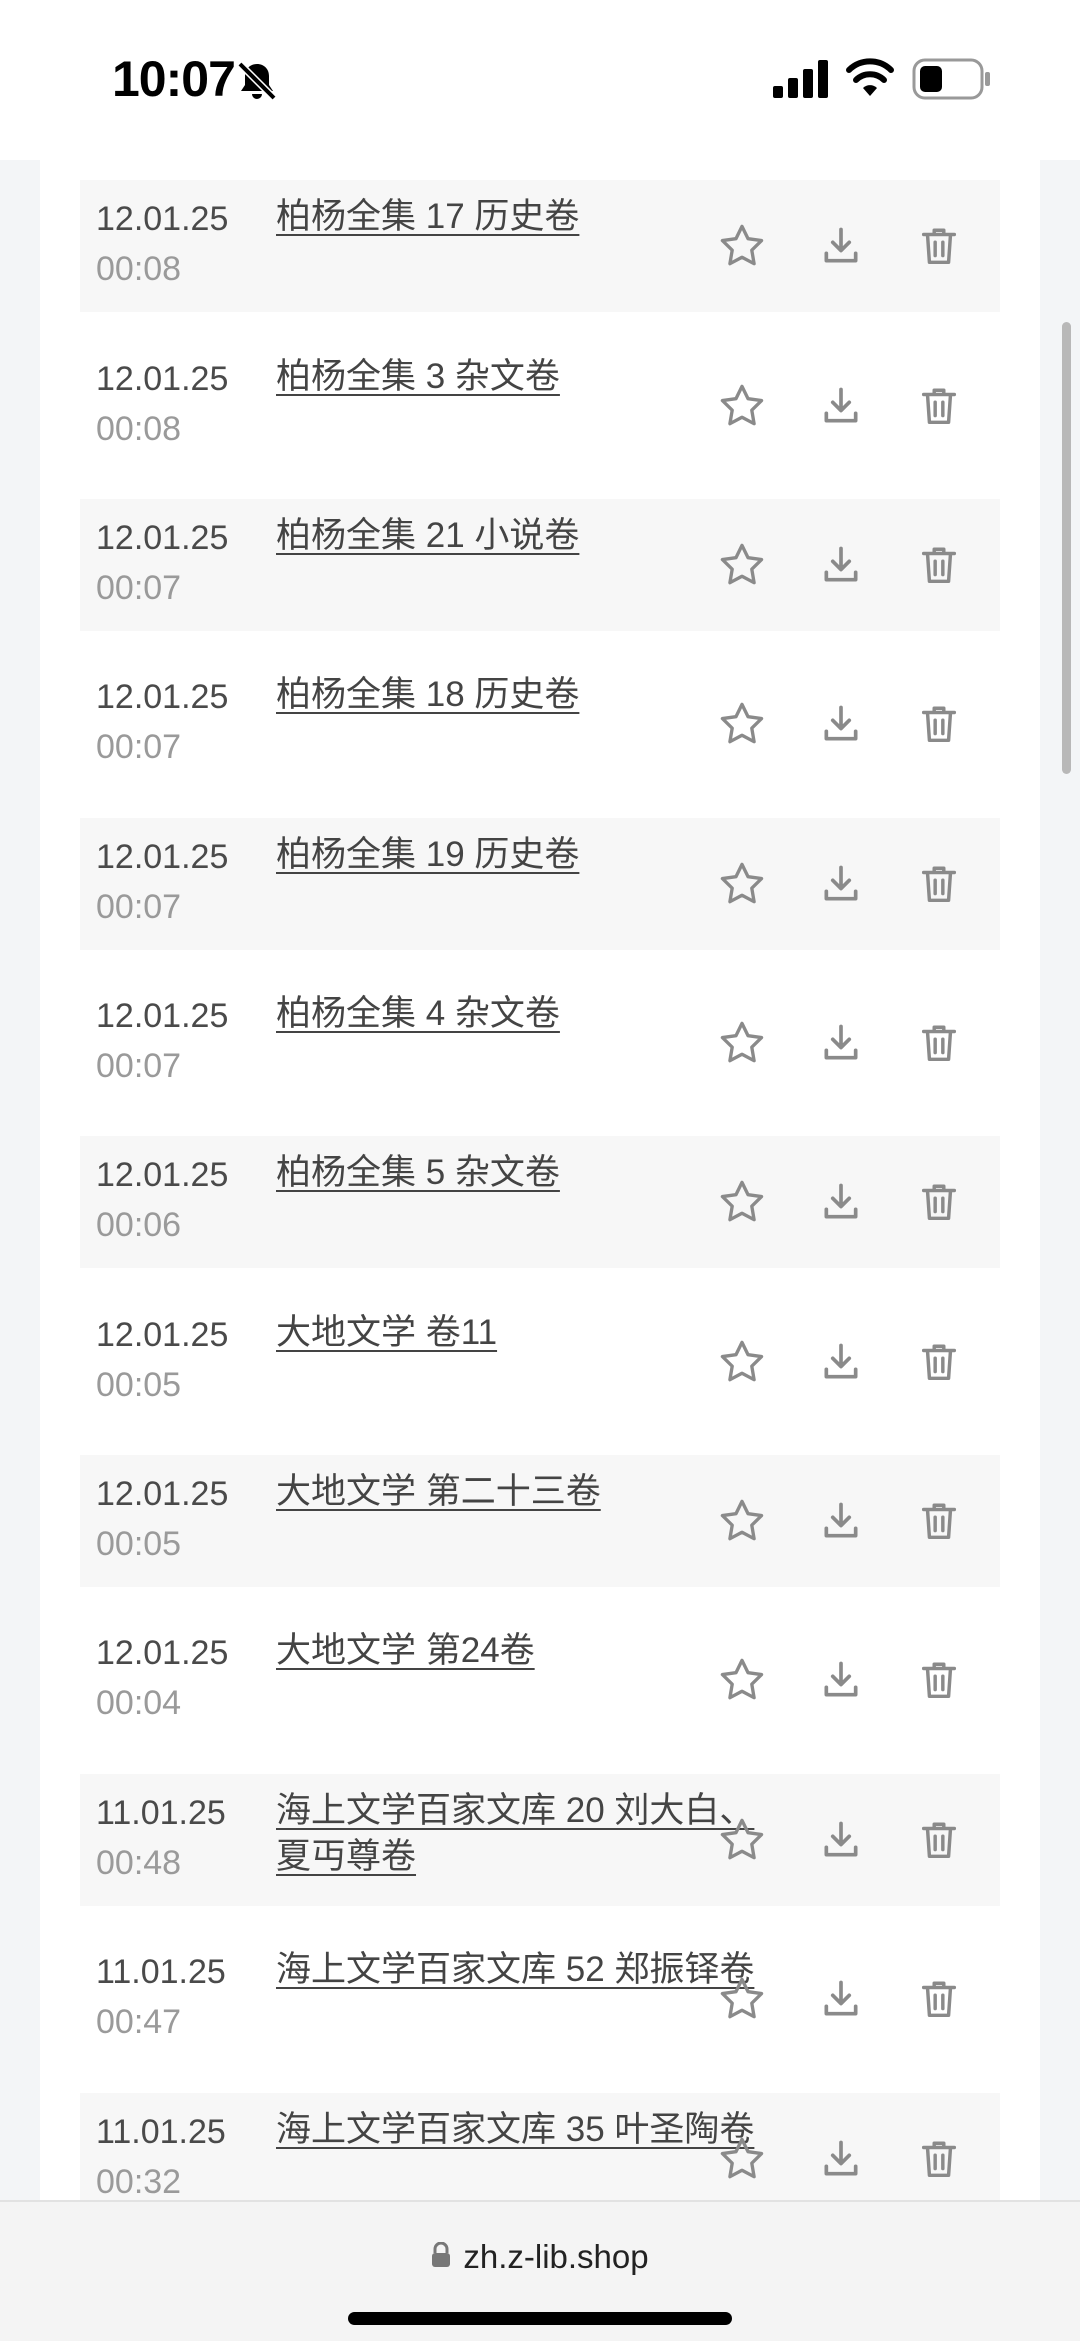 This screenshot has height=2341, width=1080. What do you see at coordinates (516, 2130) in the screenshot?
I see `book-title-link: 海上文学百家文库 35 叶圣陶卷` at bounding box center [516, 2130].